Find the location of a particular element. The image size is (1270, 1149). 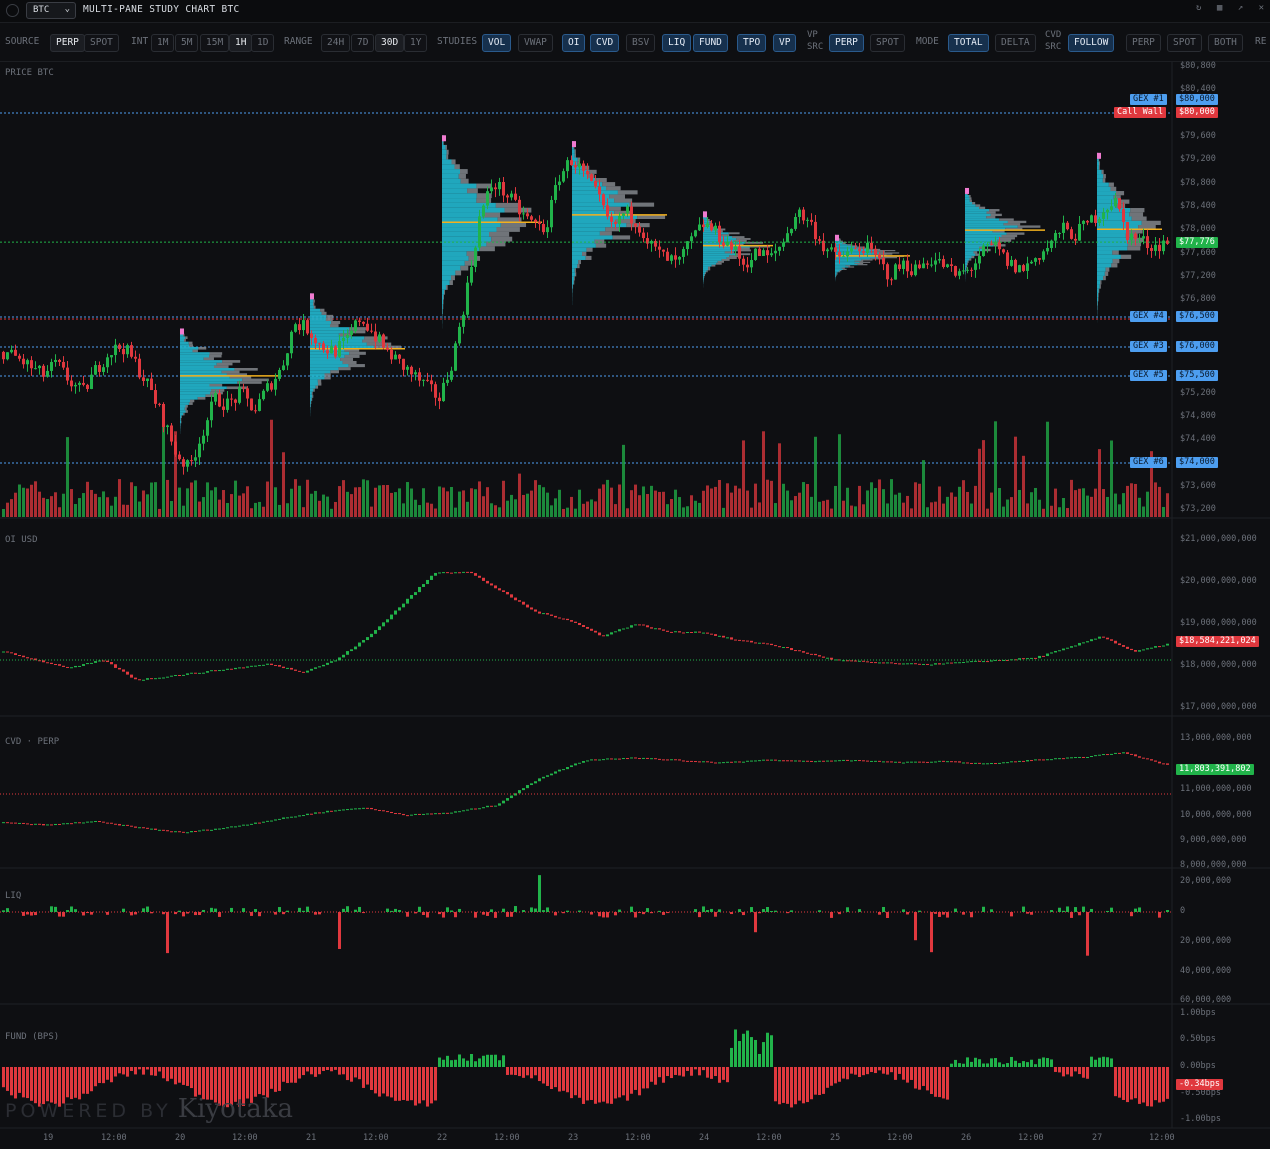

study-vp-toggle: VP is located at coordinates (785, 43).